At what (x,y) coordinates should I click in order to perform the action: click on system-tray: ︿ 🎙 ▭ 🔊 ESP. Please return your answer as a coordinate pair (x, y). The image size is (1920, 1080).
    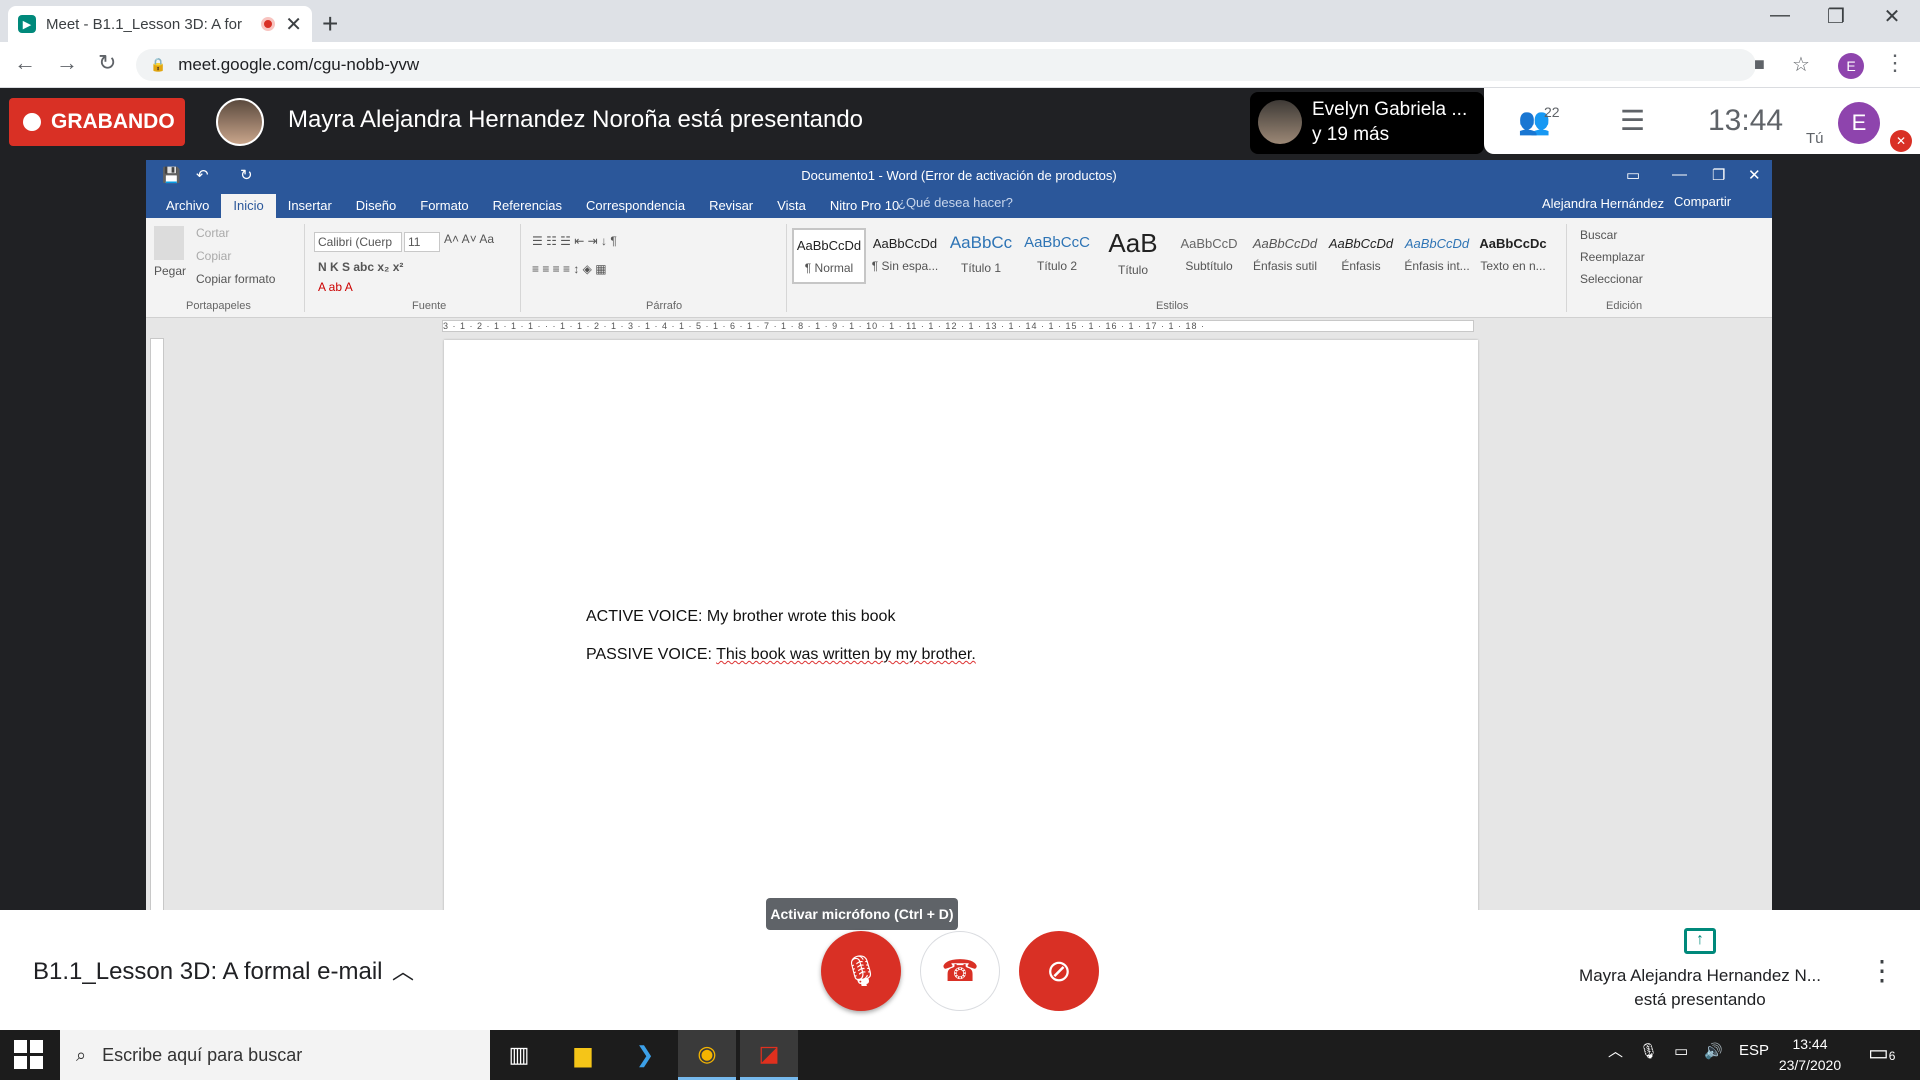
    Looking at the image, I should click on (1688, 1050).